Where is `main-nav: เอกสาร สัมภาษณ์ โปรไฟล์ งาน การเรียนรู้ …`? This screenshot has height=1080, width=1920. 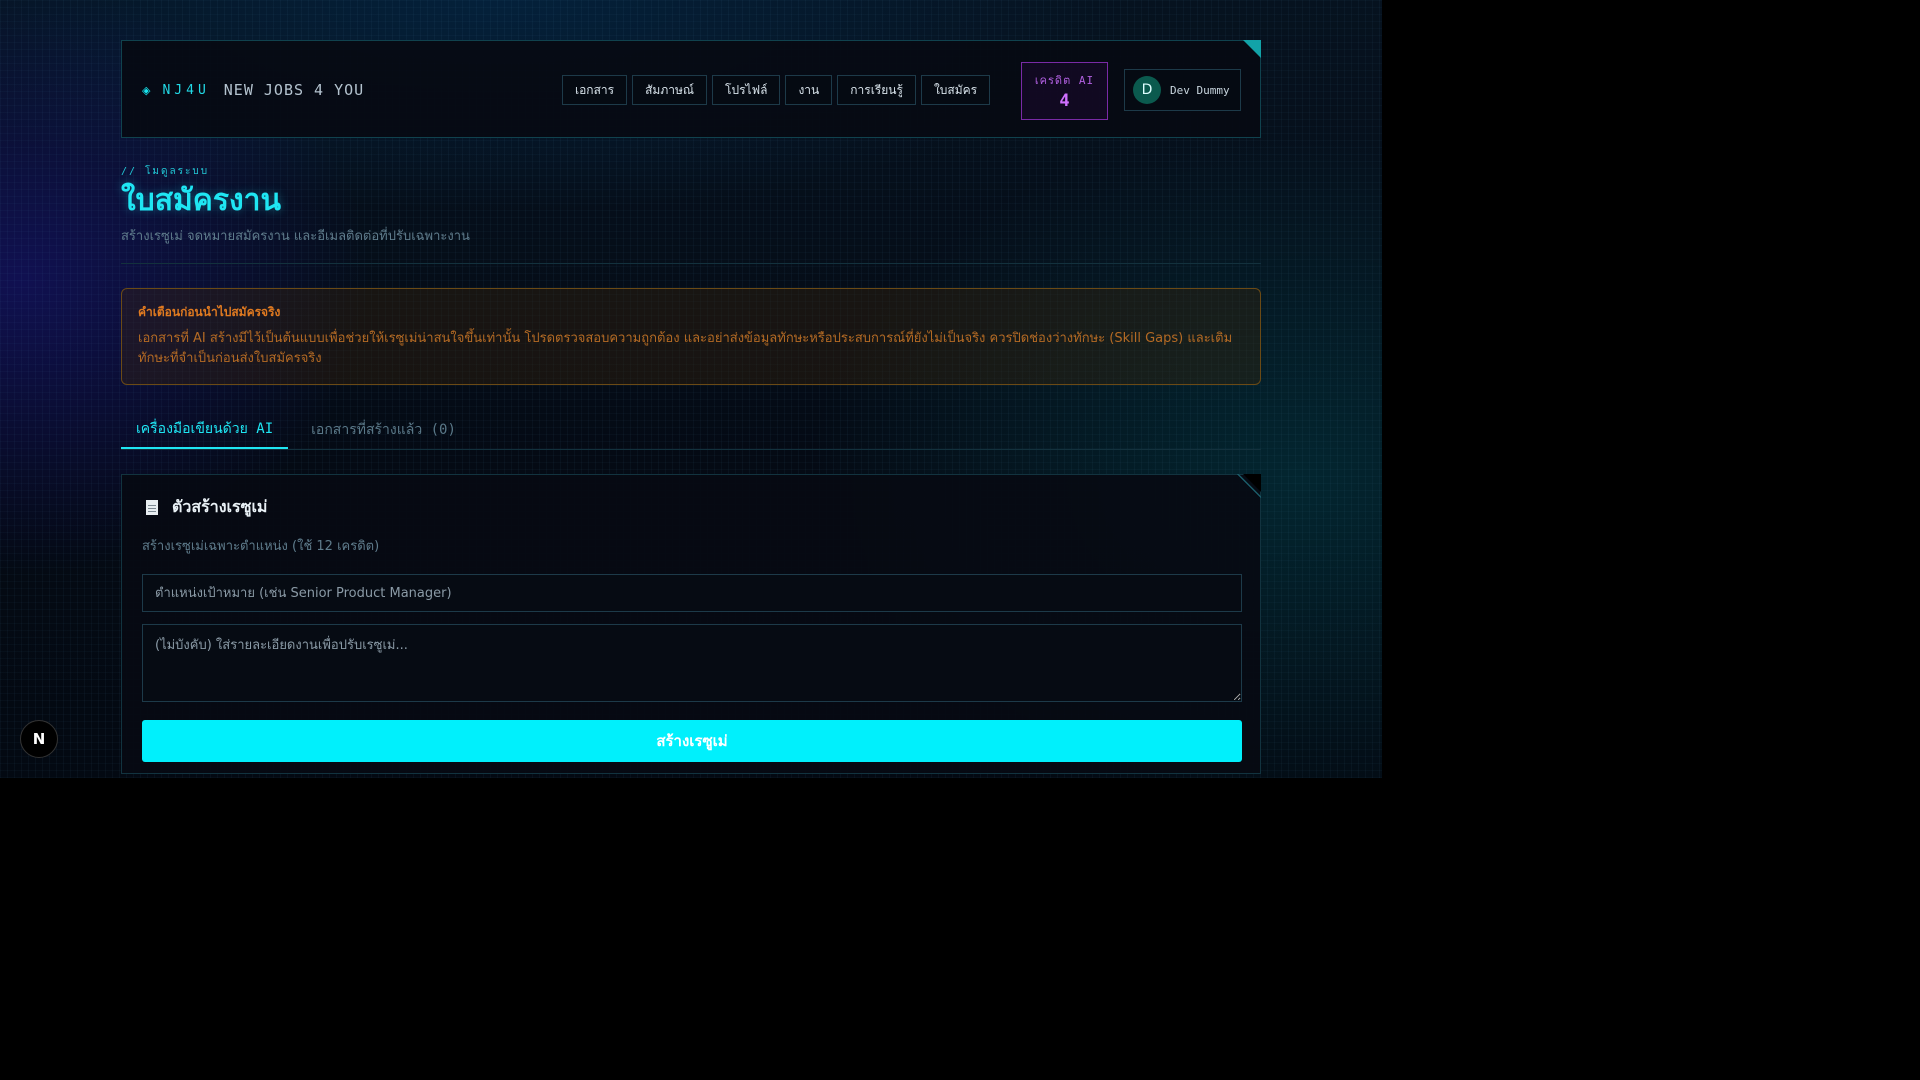
main-nav: เอกสาร สัมภาษณ์ โปรไฟล์ งาน การเรียนรู้ … is located at coordinates (776, 90).